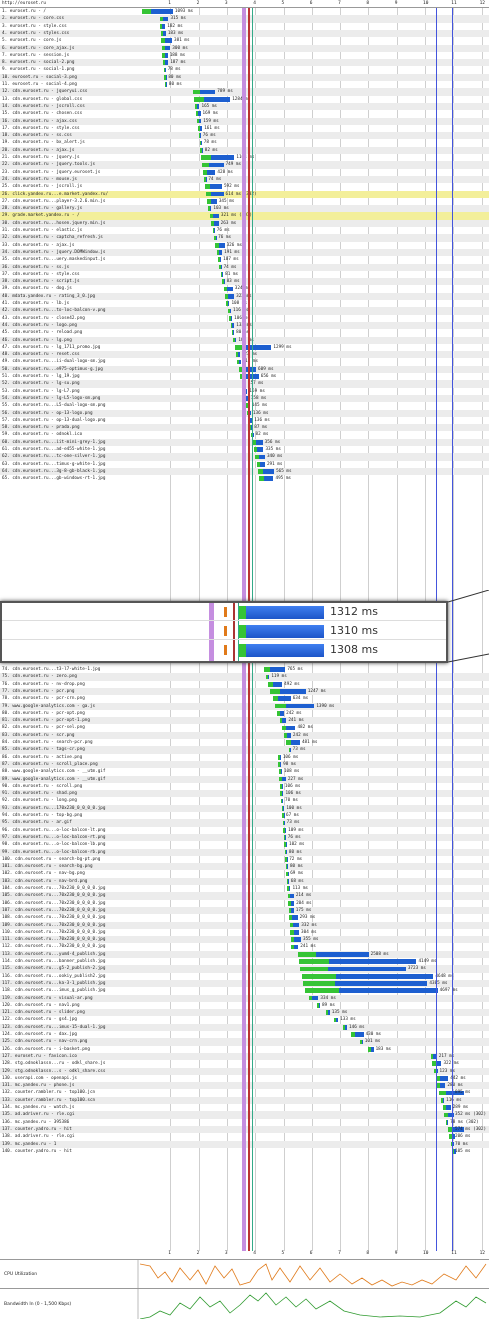 The image size is (489, 1319). Describe the element at coordinates (50, 764) in the screenshot. I see `request-label: 87. cdn.euroset.ru - scroll_place.png` at that location.